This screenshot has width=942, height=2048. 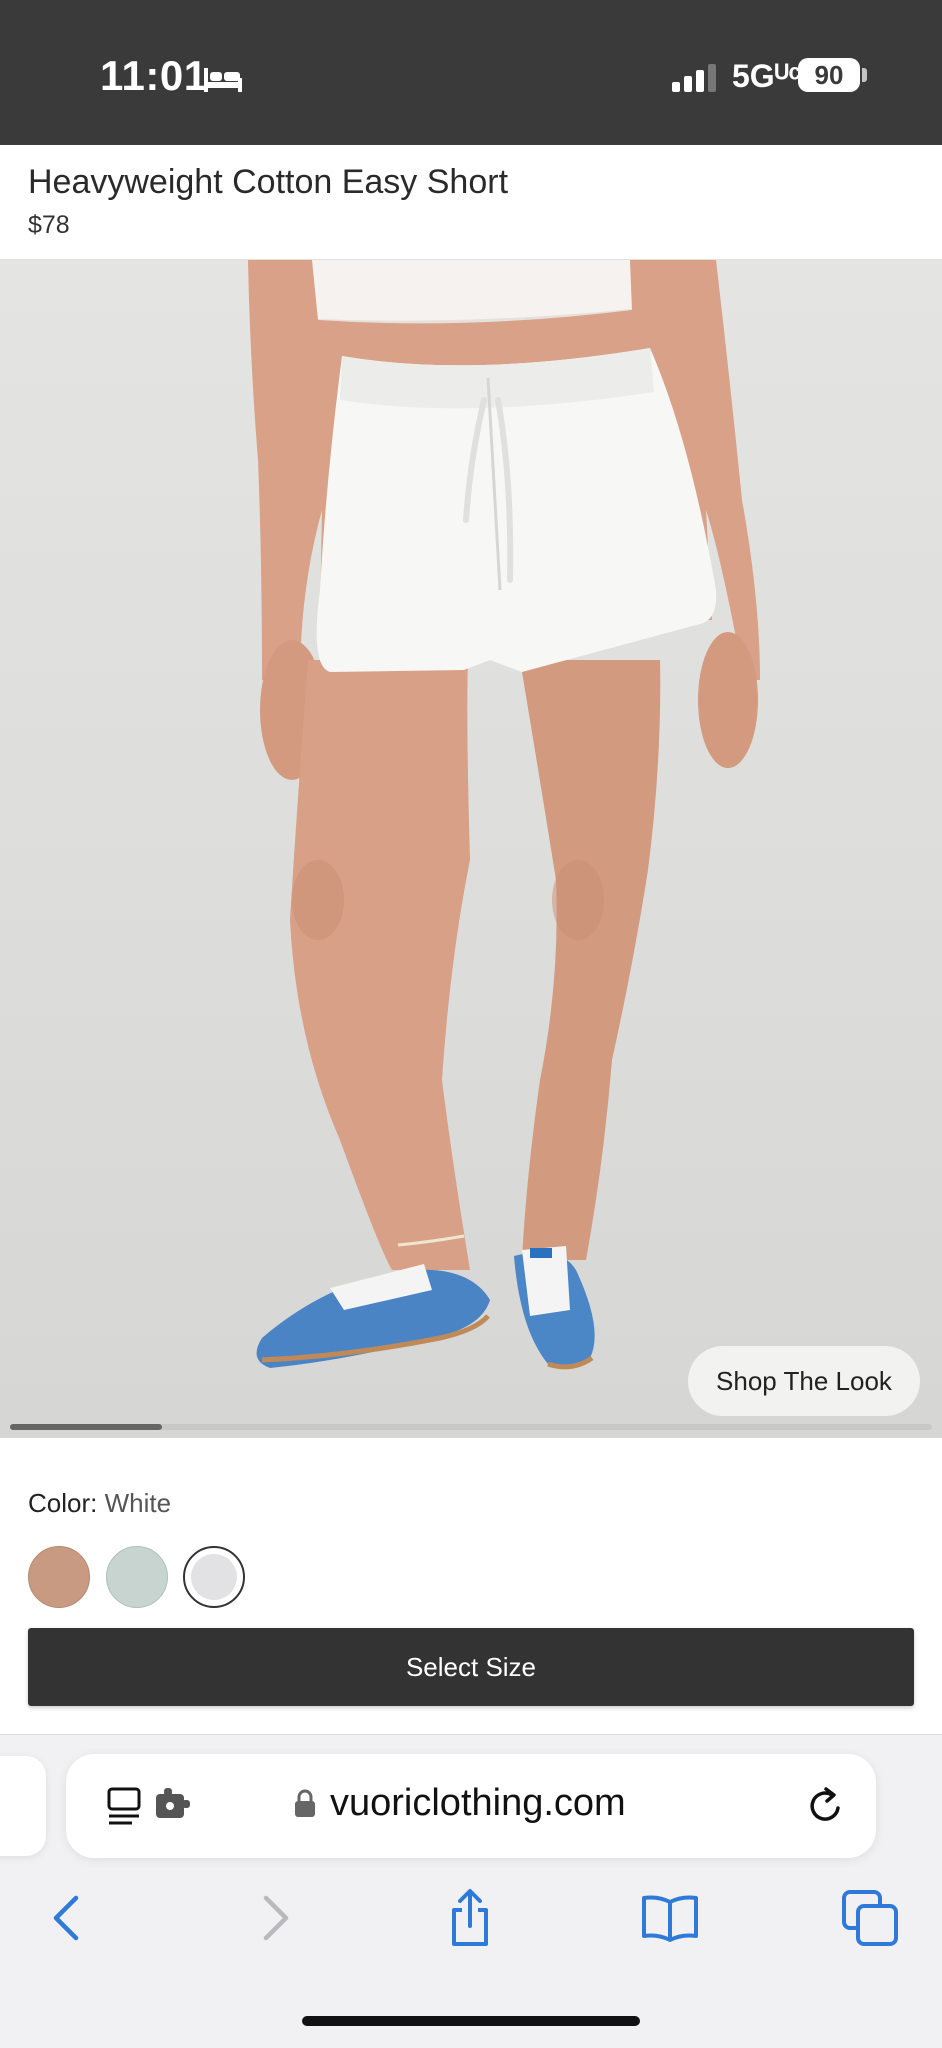 What do you see at coordinates (694, 78) in the screenshot?
I see `cellular-signal-icon` at bounding box center [694, 78].